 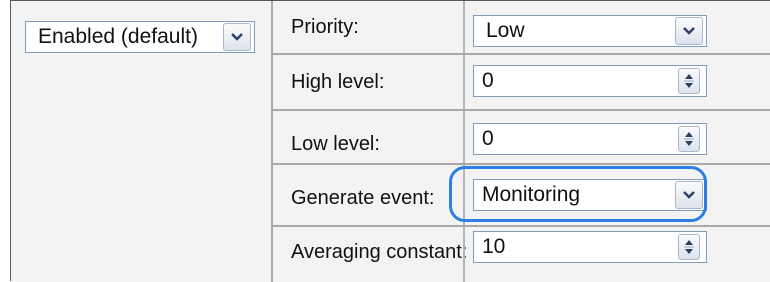 I want to click on high-level-spinner: 0, so click(x=590, y=81).